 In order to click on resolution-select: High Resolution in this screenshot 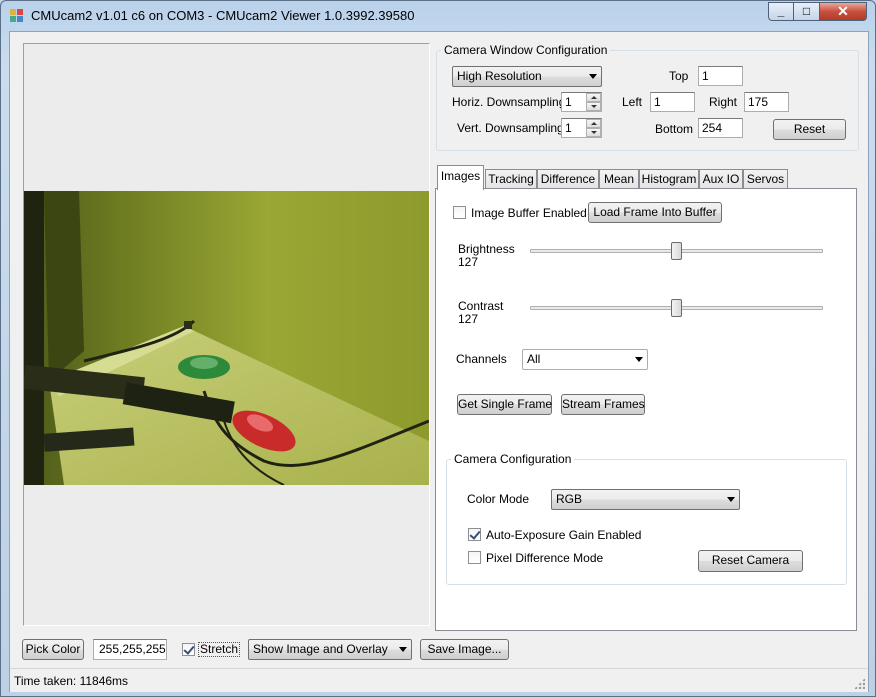, I will do `click(527, 76)`.